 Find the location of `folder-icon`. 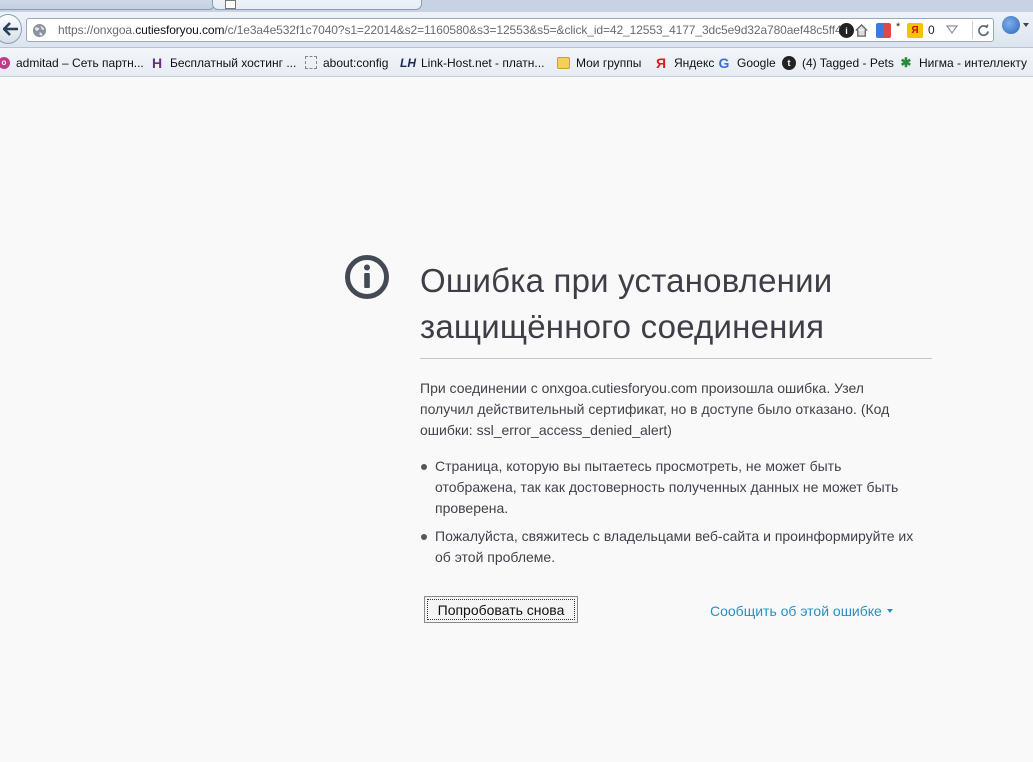

folder-icon is located at coordinates (563, 62).